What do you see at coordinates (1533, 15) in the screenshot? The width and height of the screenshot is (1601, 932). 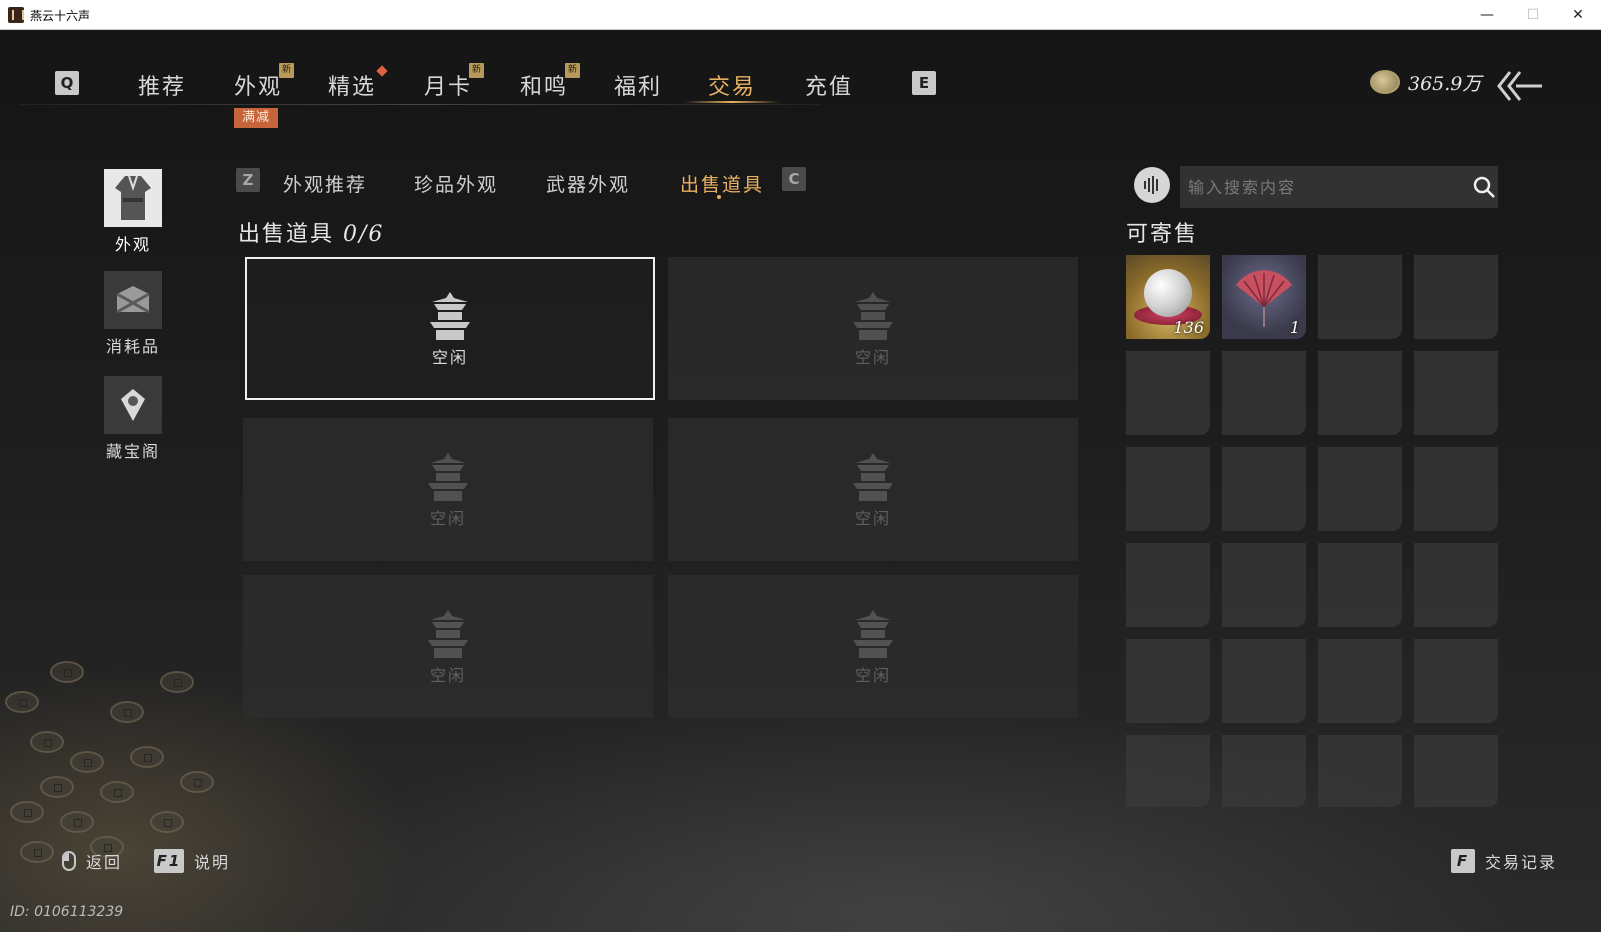 I see `maximize-button: ☐` at bounding box center [1533, 15].